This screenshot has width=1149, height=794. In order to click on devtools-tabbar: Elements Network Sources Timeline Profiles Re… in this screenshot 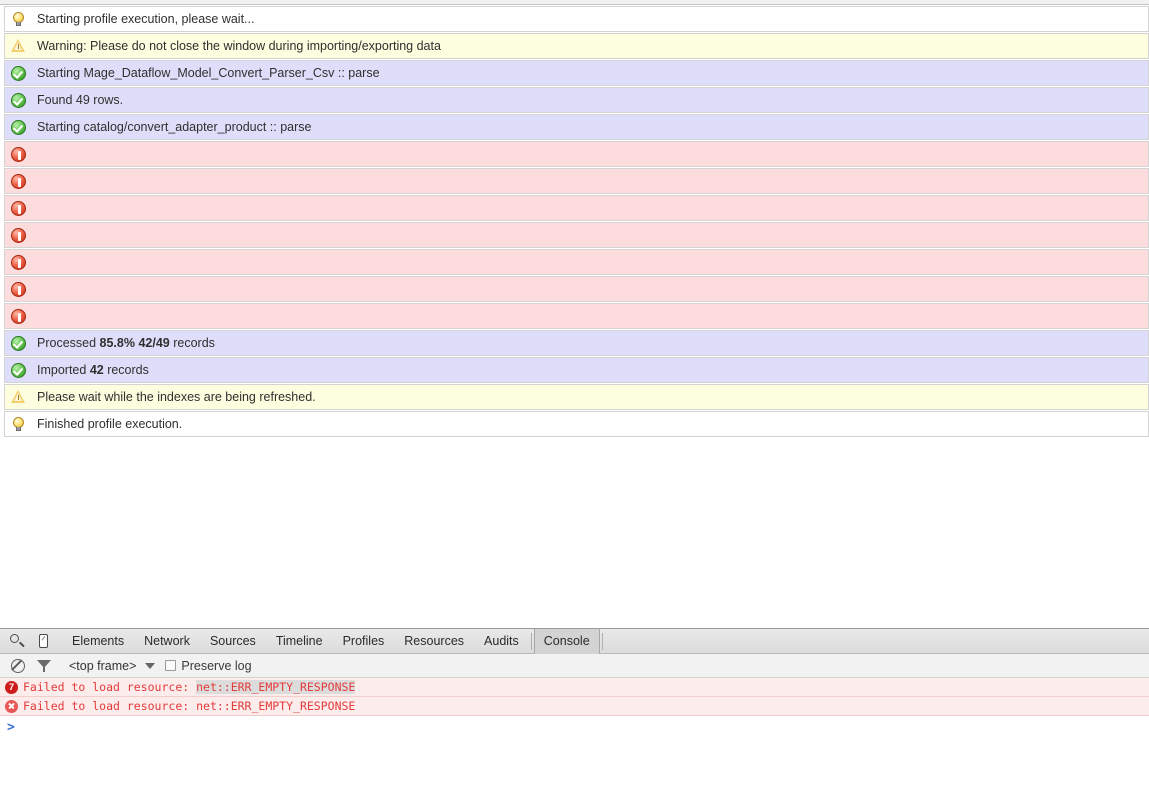, I will do `click(574, 641)`.